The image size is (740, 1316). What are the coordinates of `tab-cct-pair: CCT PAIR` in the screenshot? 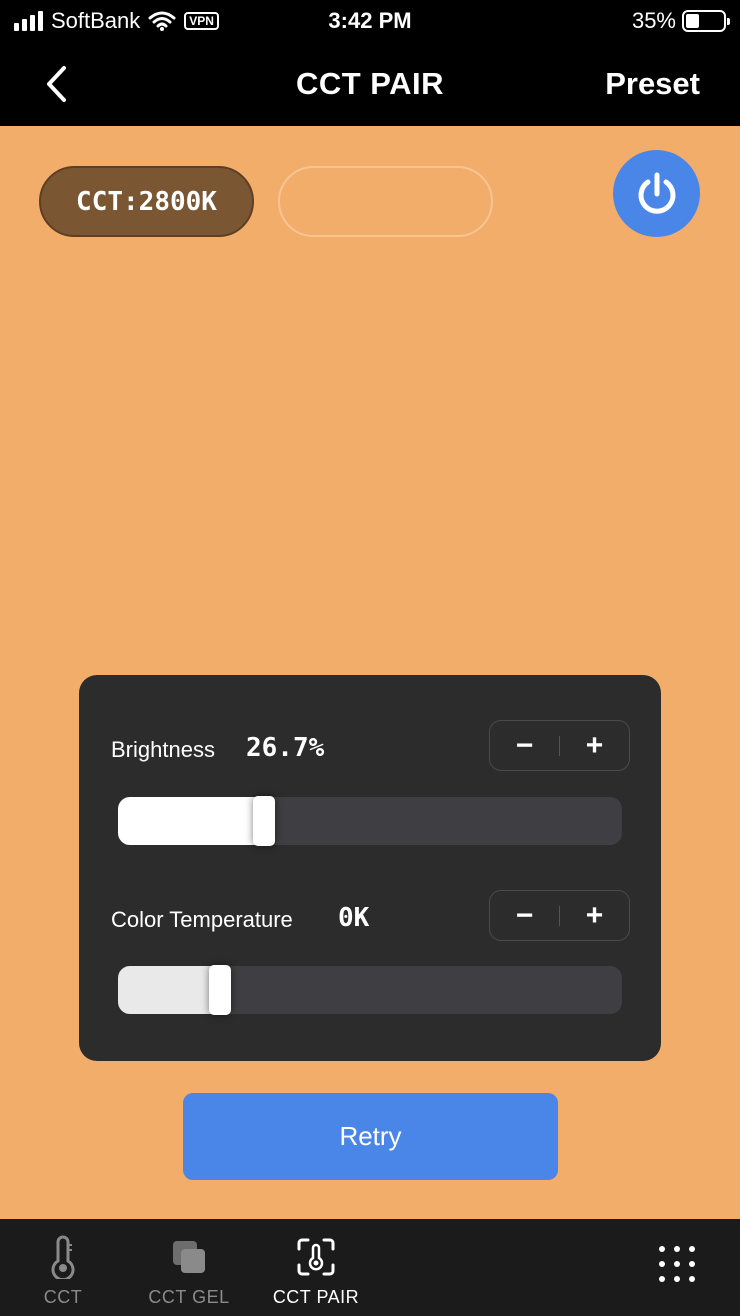 It's located at (316, 1267).